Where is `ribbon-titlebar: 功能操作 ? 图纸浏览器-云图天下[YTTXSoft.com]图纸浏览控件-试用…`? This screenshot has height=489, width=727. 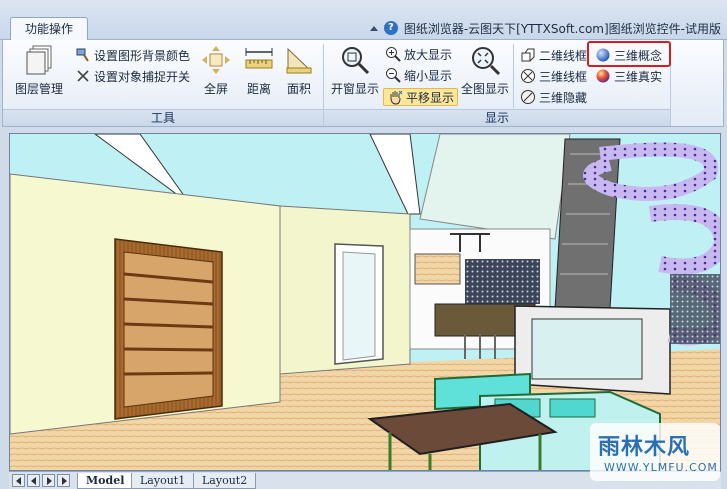 ribbon-titlebar: 功能操作 ? 图纸浏览器-云图天下[YTTXSoft.com]图纸浏览控件-试用… is located at coordinates (363, 20).